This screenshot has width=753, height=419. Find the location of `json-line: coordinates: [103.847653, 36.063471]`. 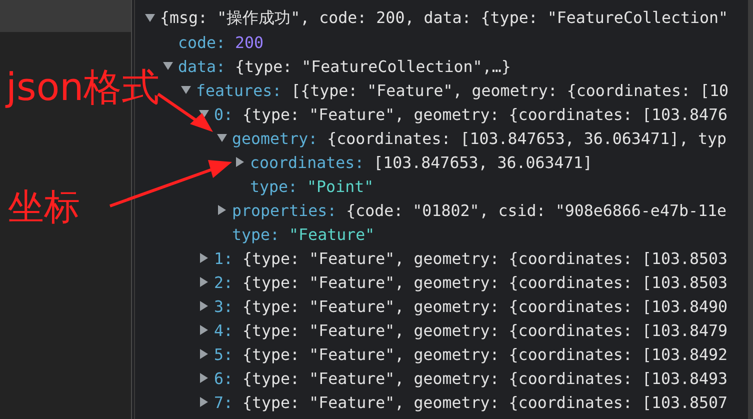

json-line: coordinates: [103.847653, 36.063471] is located at coordinates (421, 162).